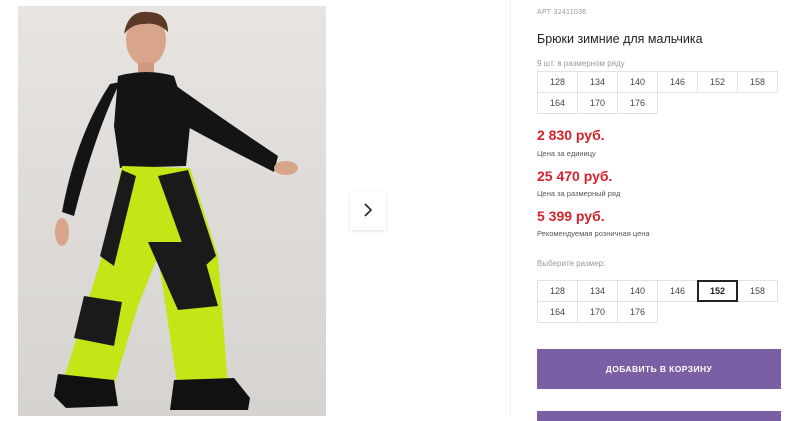 Image resolution: width=800 pixels, height=421 pixels. What do you see at coordinates (579, 193) in the screenshot?
I see `pack-price-label: Цена за размерный ряд` at bounding box center [579, 193].